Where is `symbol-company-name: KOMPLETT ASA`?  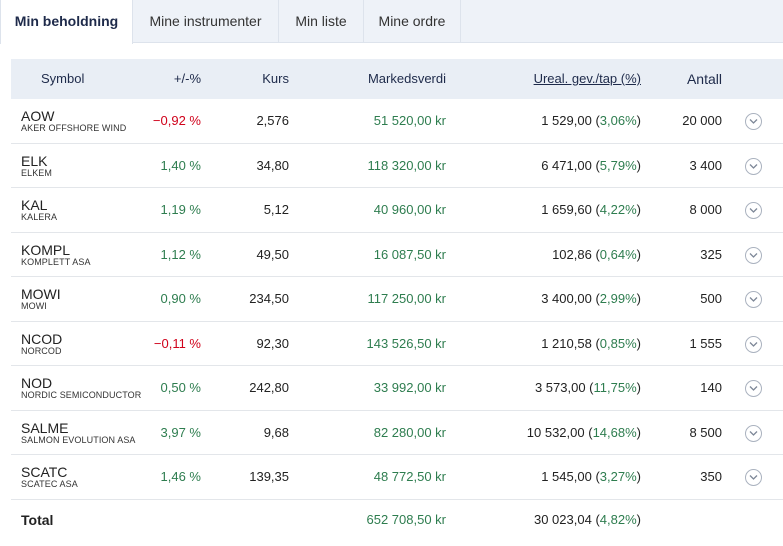
symbol-company-name: KOMPLETT ASA is located at coordinates (56, 261).